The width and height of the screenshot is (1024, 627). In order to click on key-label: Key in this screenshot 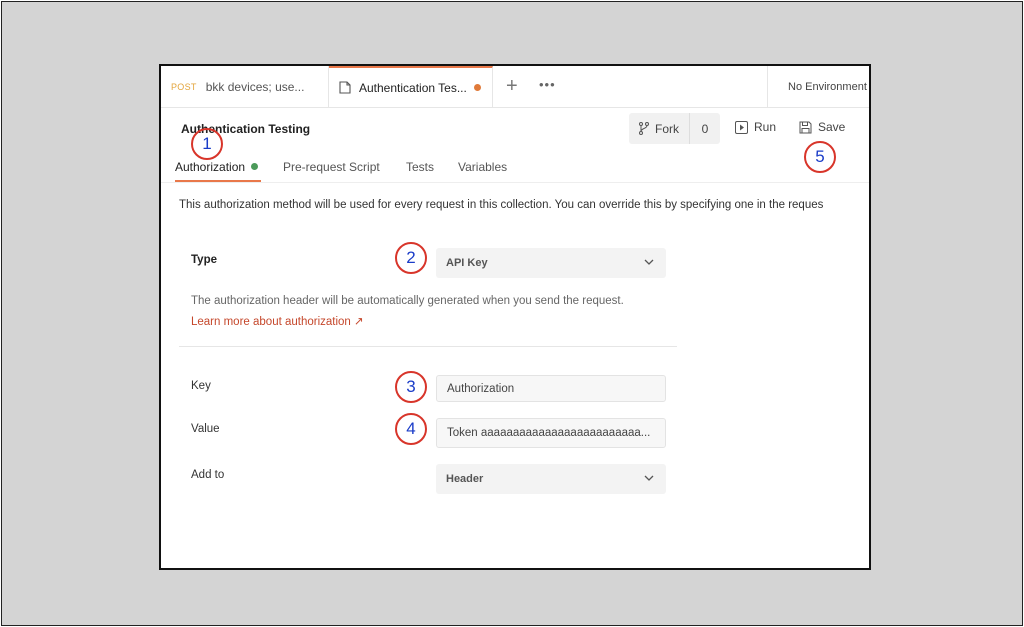, I will do `click(201, 386)`.